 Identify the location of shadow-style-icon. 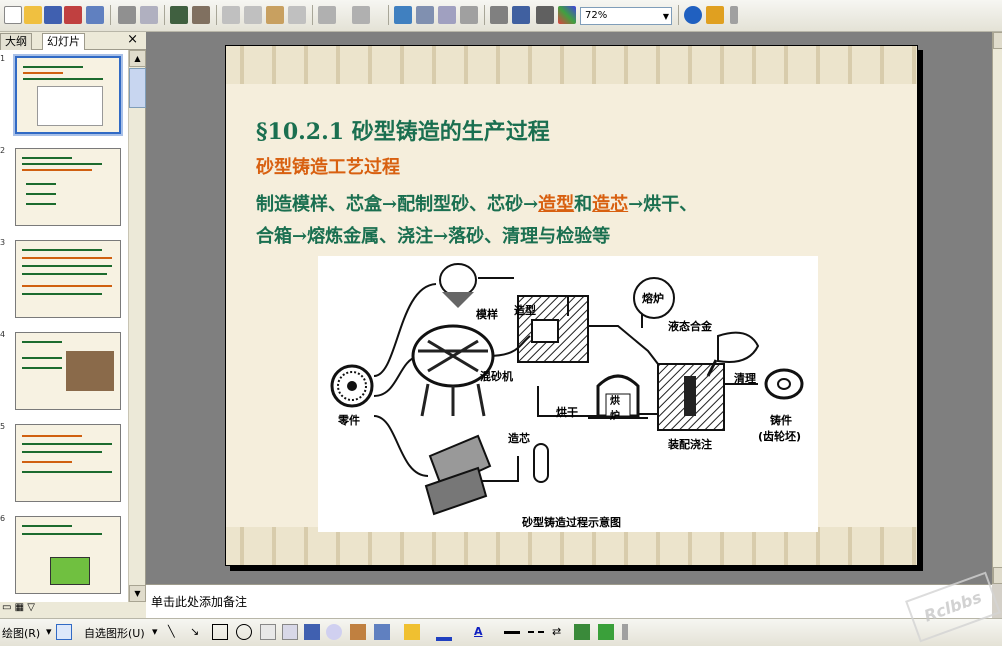
(582, 632).